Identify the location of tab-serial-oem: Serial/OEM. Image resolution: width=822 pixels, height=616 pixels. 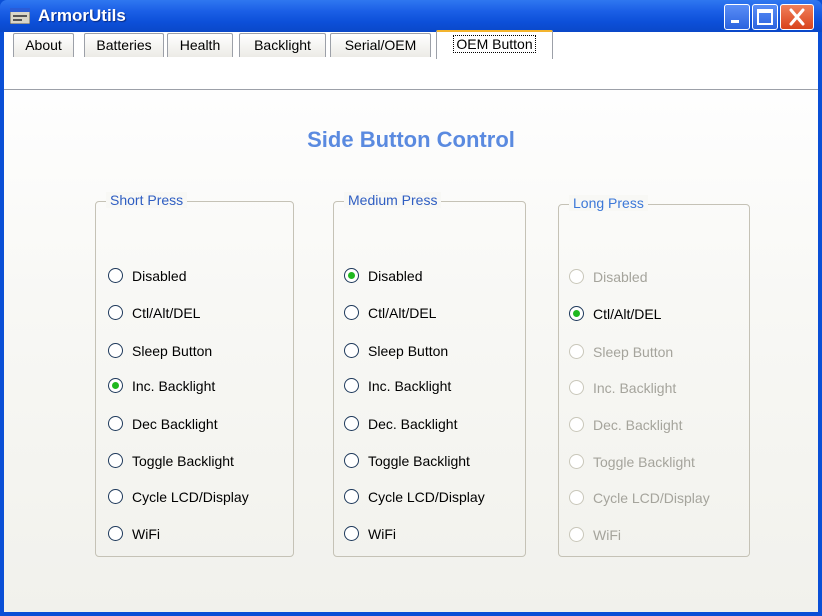
(380, 45).